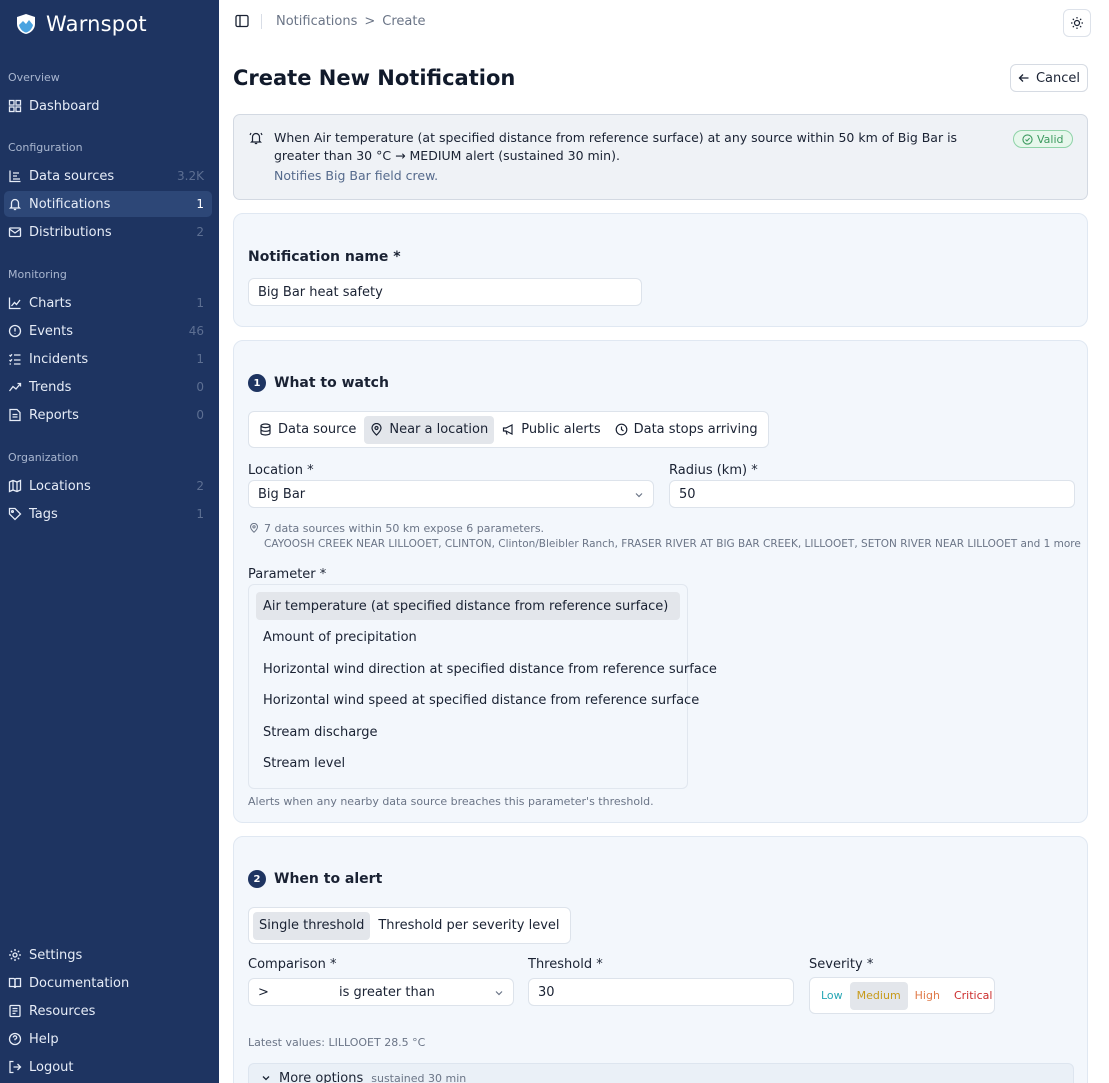 This screenshot has height=1083, width=1109. Describe the element at coordinates (256, 138) in the screenshot. I see `bell-ring-icon` at that location.